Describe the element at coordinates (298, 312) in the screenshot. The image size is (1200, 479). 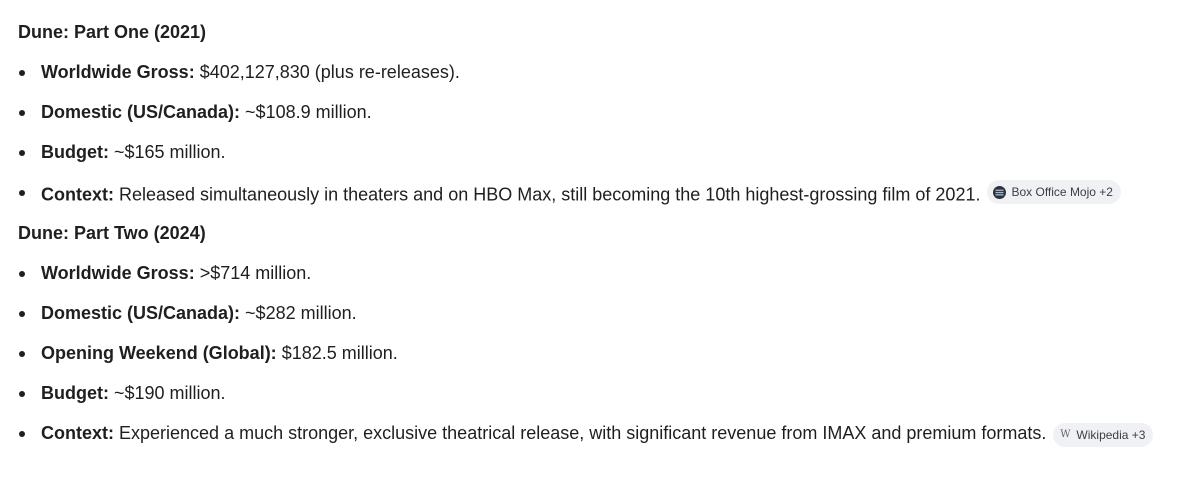
I see `item-value: ~$282 million.` at that location.